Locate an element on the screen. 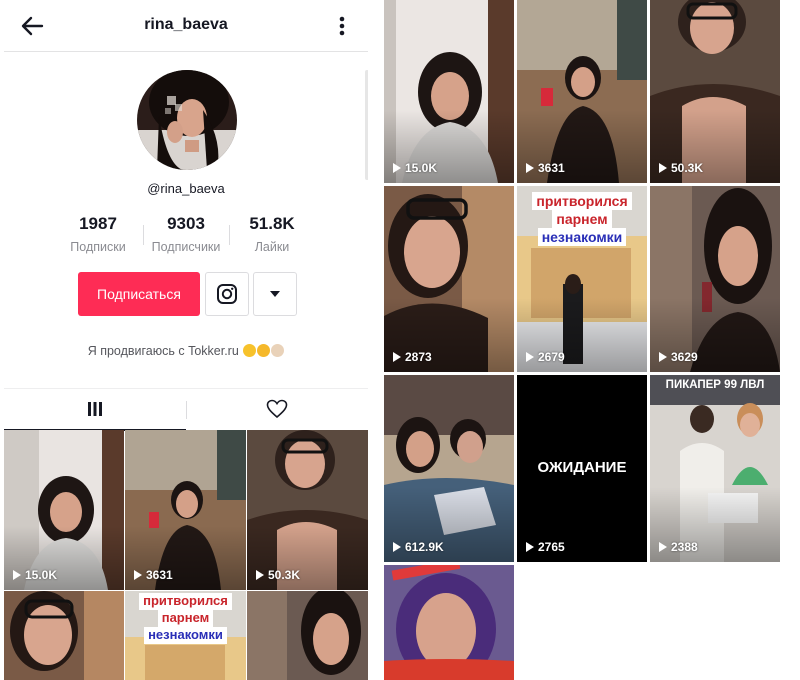  more-suggestions-button is located at coordinates (275, 294).